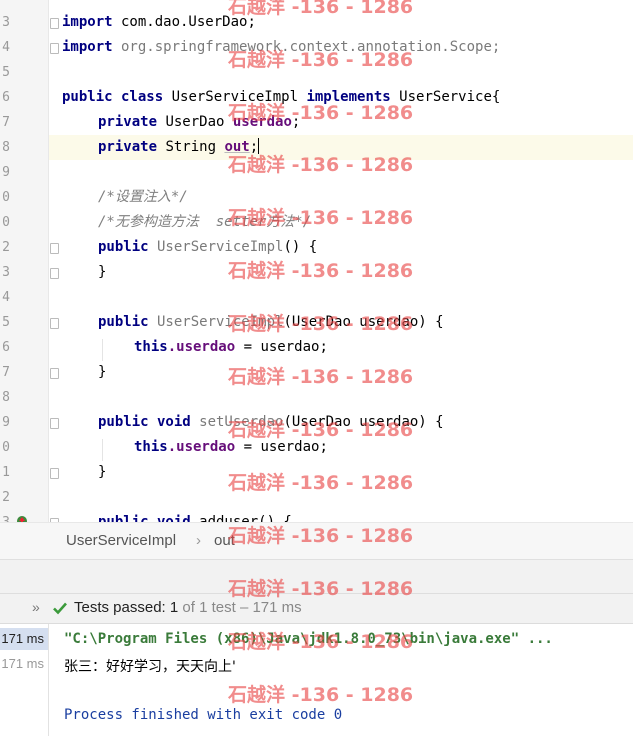 Image resolution: width=633 pixels, height=736 pixels. Describe the element at coordinates (445, 97) in the screenshot. I see `code-text: UserService{` at that location.